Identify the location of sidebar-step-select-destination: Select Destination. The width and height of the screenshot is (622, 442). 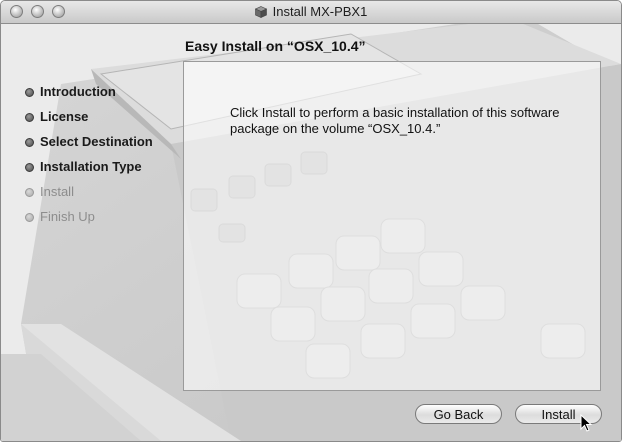
(100, 146).